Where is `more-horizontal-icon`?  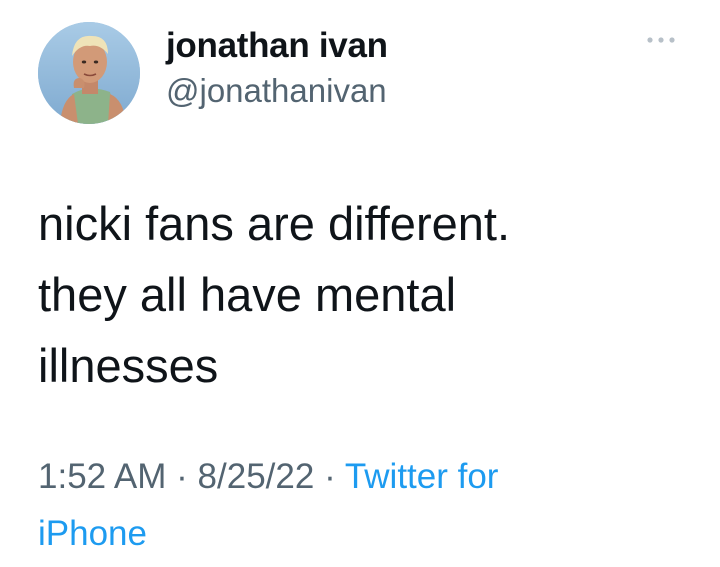
more-horizontal-icon is located at coordinates (661, 40).